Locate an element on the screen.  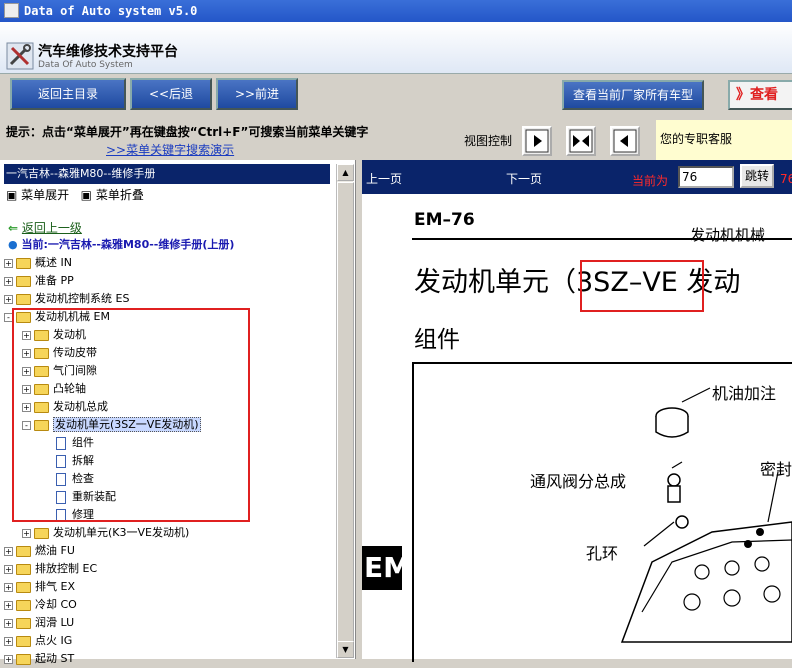
engine-diagram is located at coordinates (706, 515).